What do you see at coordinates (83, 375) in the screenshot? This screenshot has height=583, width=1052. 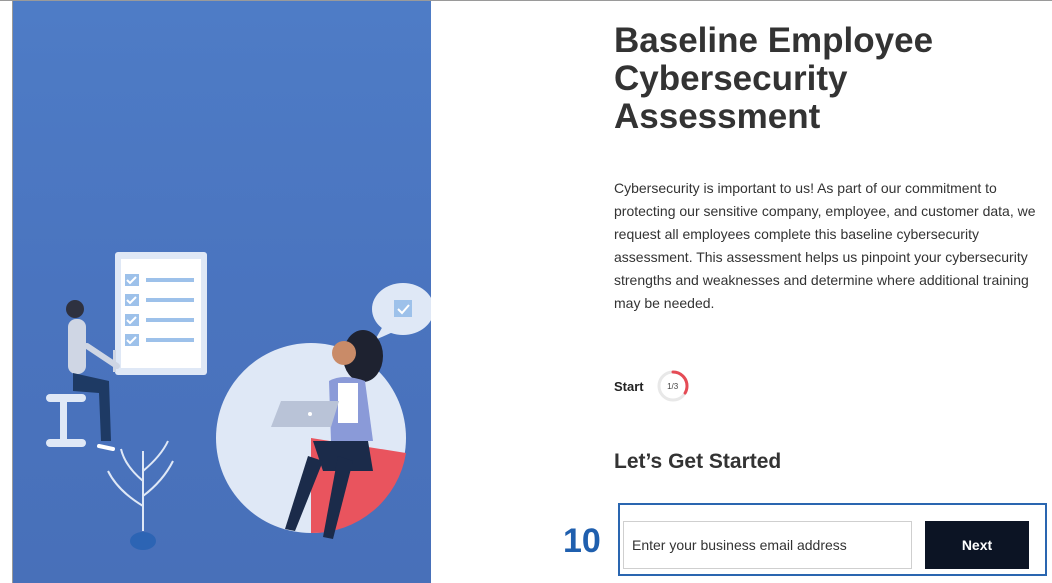 I see `man-with-laptop-figure` at bounding box center [83, 375].